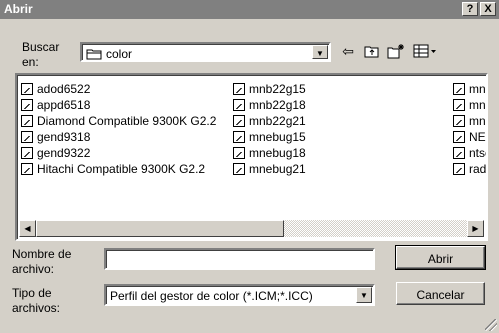  I want to click on resize-grip-icon, so click(491, 325).